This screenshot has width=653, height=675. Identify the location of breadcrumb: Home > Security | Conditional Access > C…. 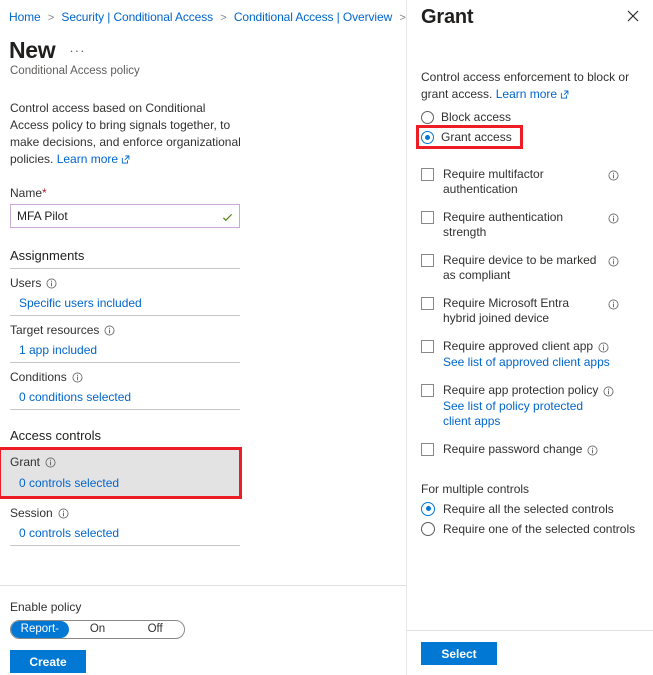
(203, 15).